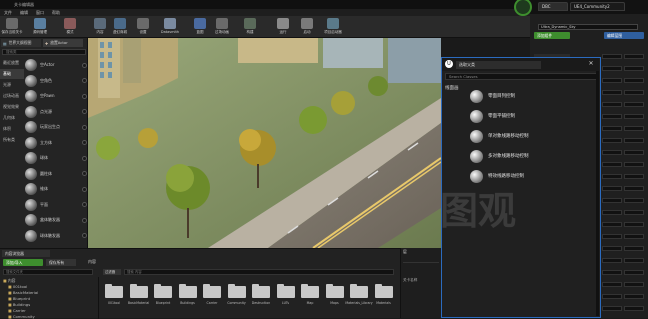 This screenshot has width=648, height=319. I want to click on content-folder: Destruction, so click(261, 297).